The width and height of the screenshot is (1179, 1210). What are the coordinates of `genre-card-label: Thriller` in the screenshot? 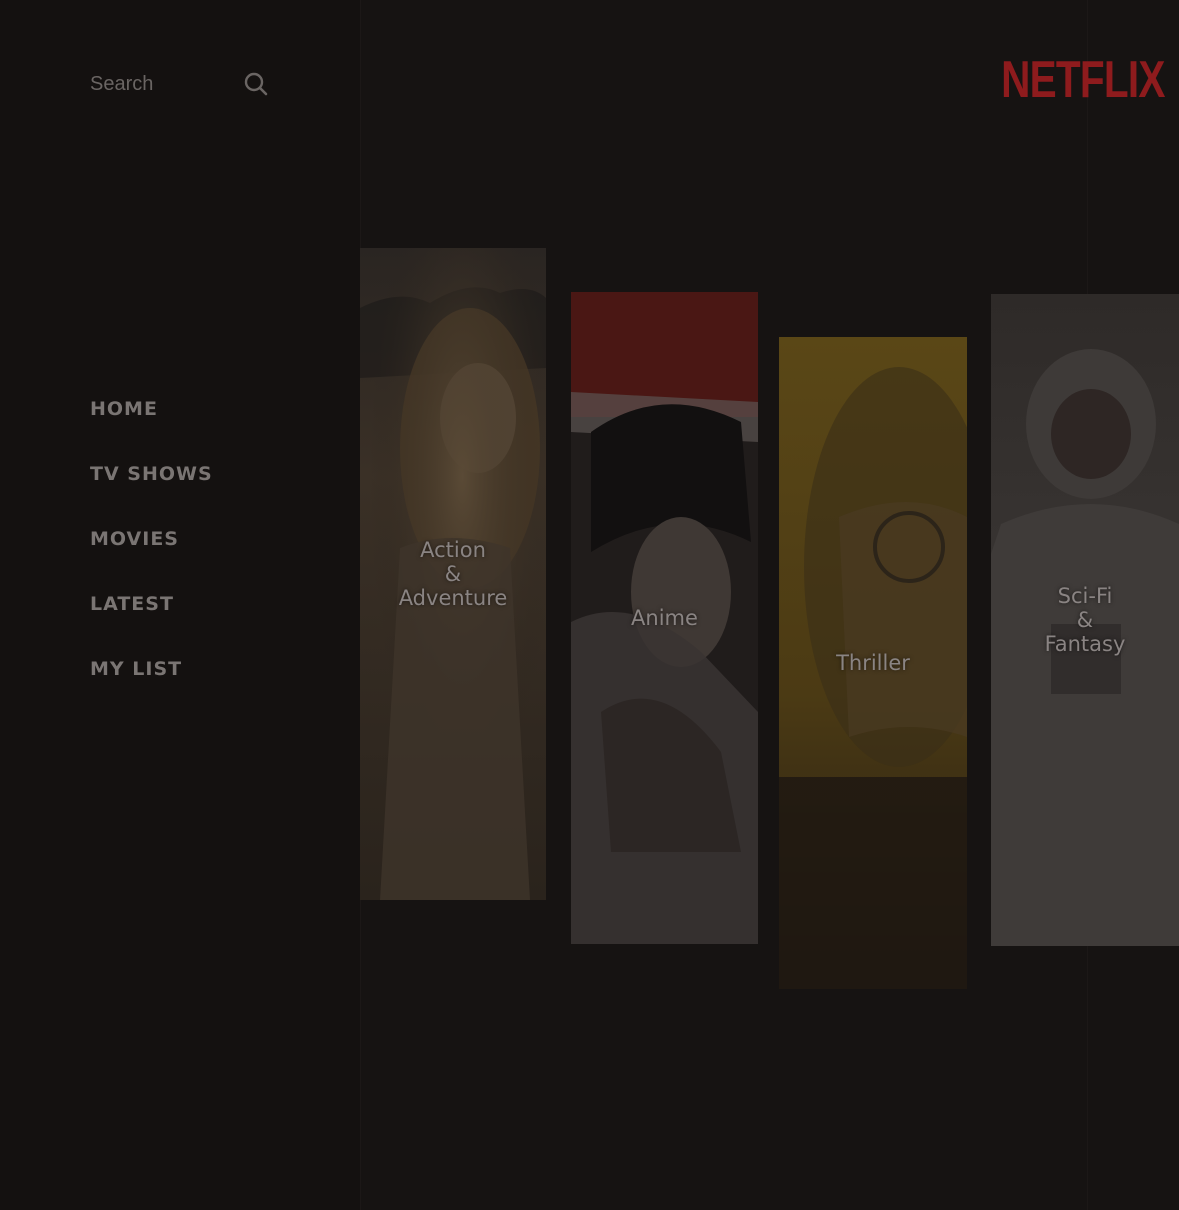 It's located at (873, 663).